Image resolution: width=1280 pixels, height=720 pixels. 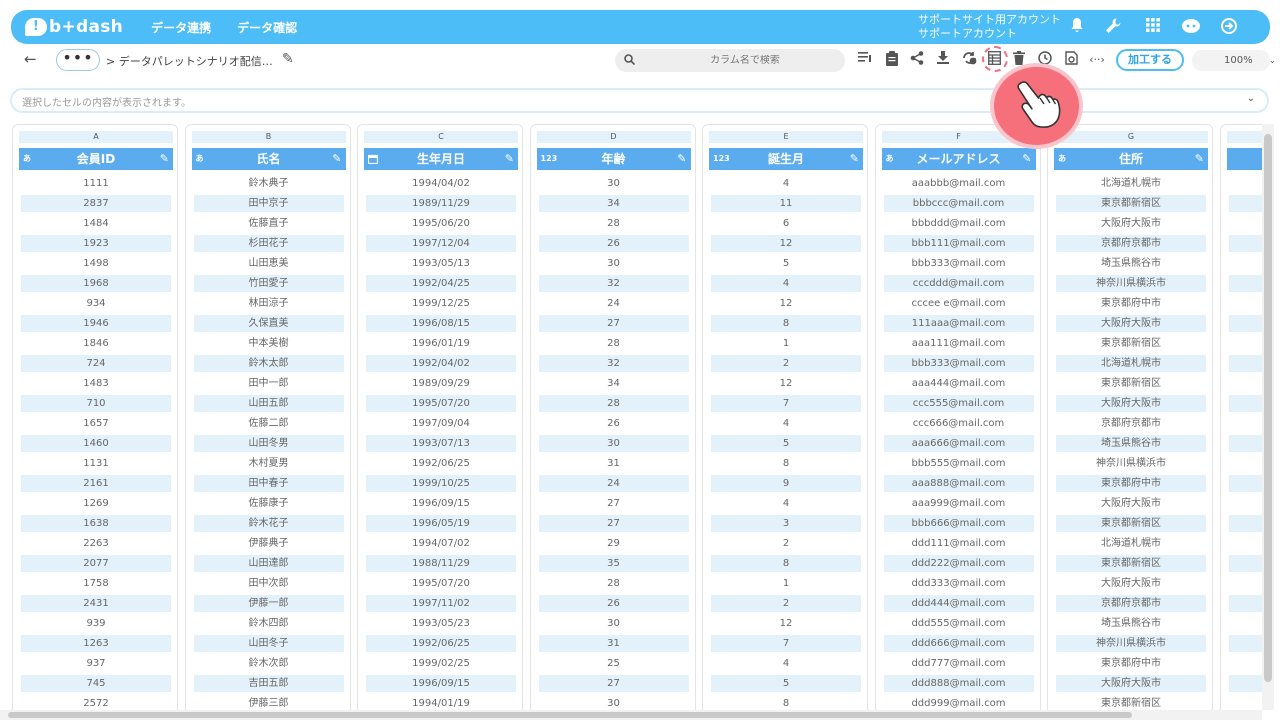 What do you see at coordinates (268, 203) in the screenshot?
I see `table-cell: 田中京子` at bounding box center [268, 203].